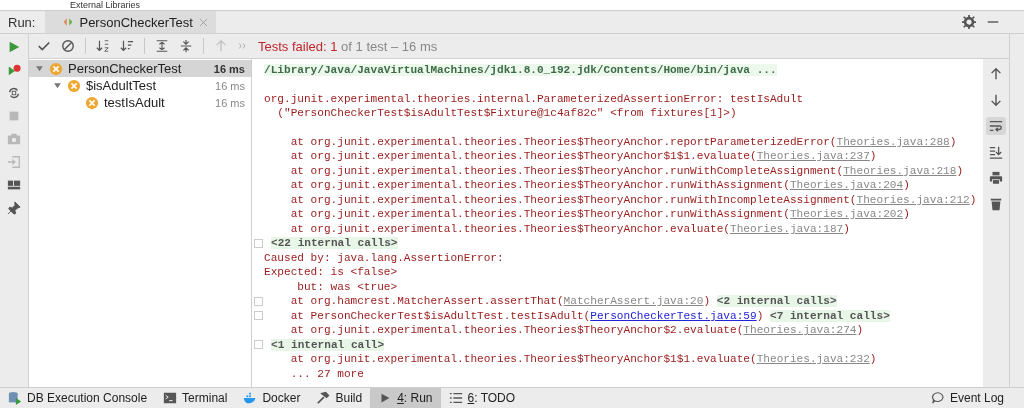 This screenshot has height=408, width=1024. I want to click on tree-row: testIsAdult 16 ms, so click(140, 102).